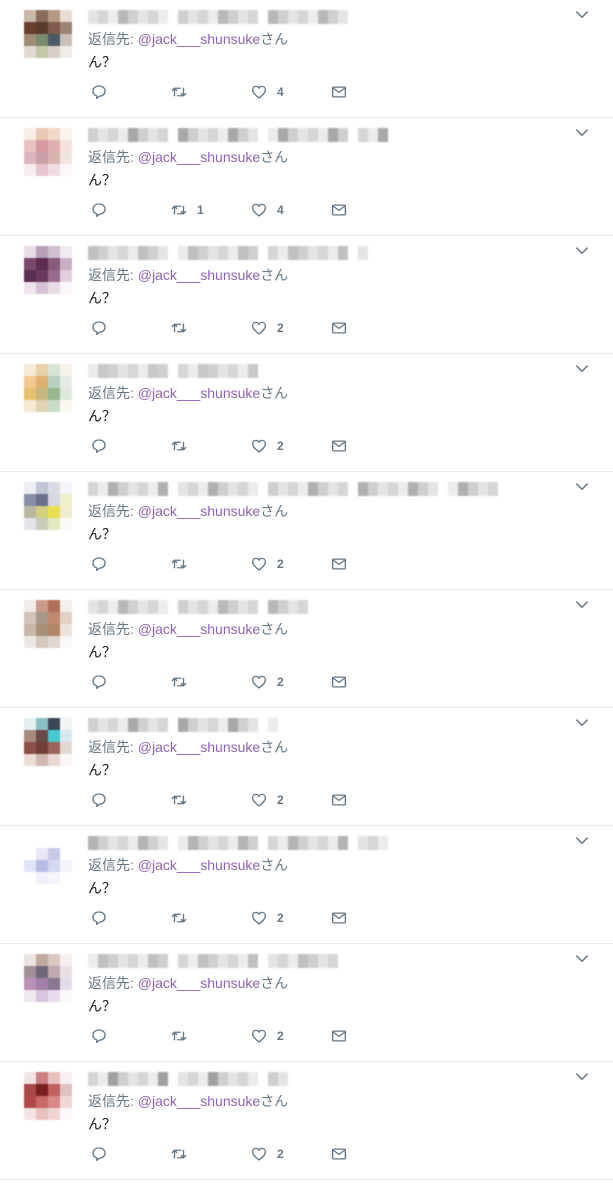 This screenshot has height=1183, width=613. What do you see at coordinates (280, 918) in the screenshot?
I see `like-count: 2` at bounding box center [280, 918].